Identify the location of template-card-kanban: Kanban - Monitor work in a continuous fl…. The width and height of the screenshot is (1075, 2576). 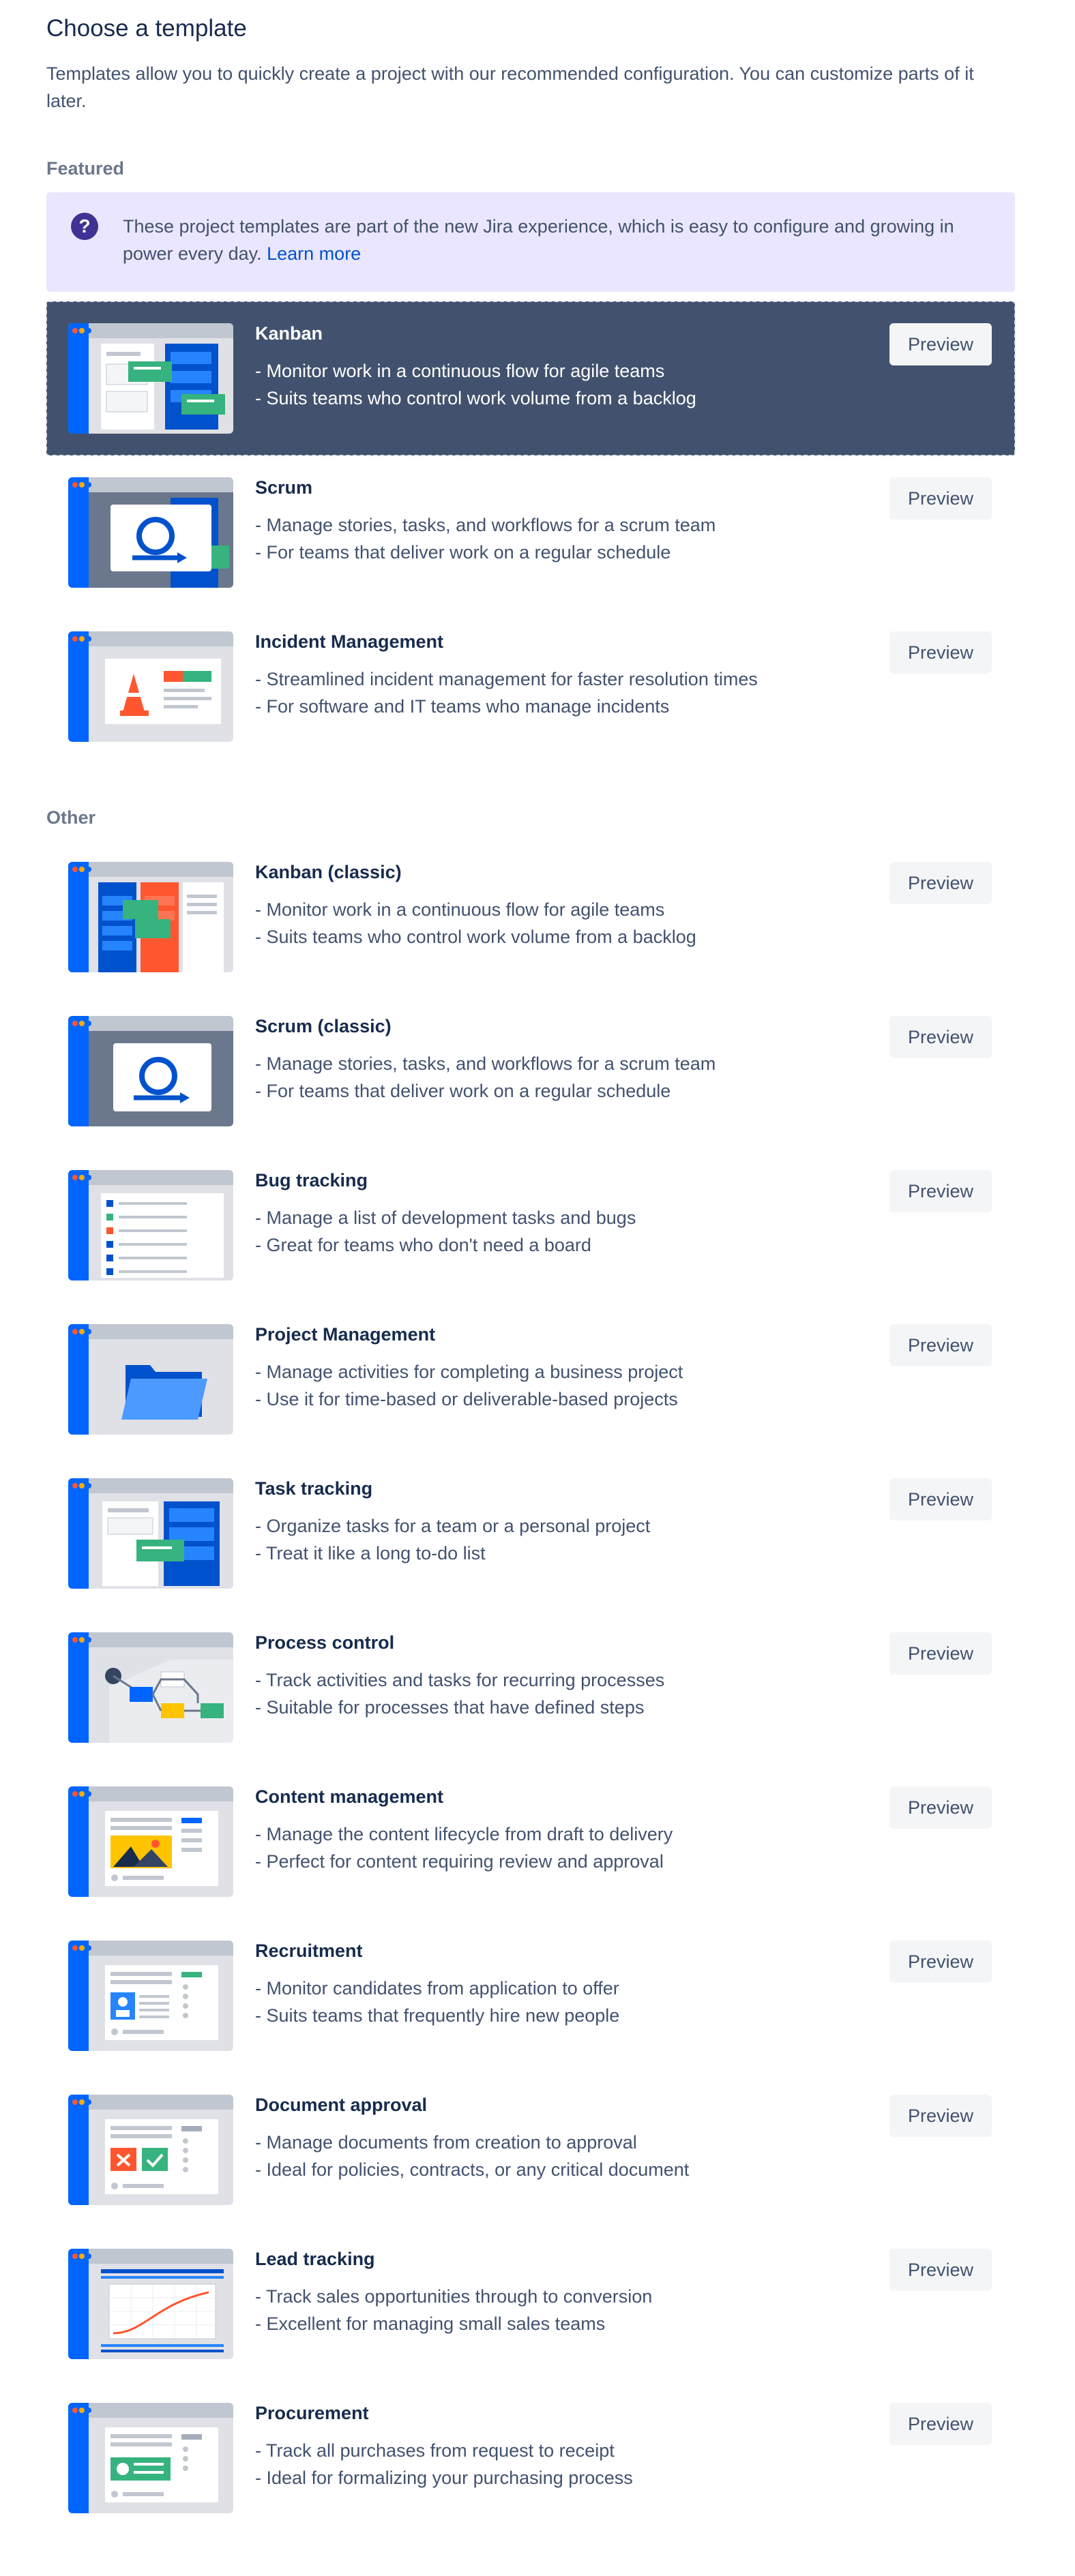
(531, 378).